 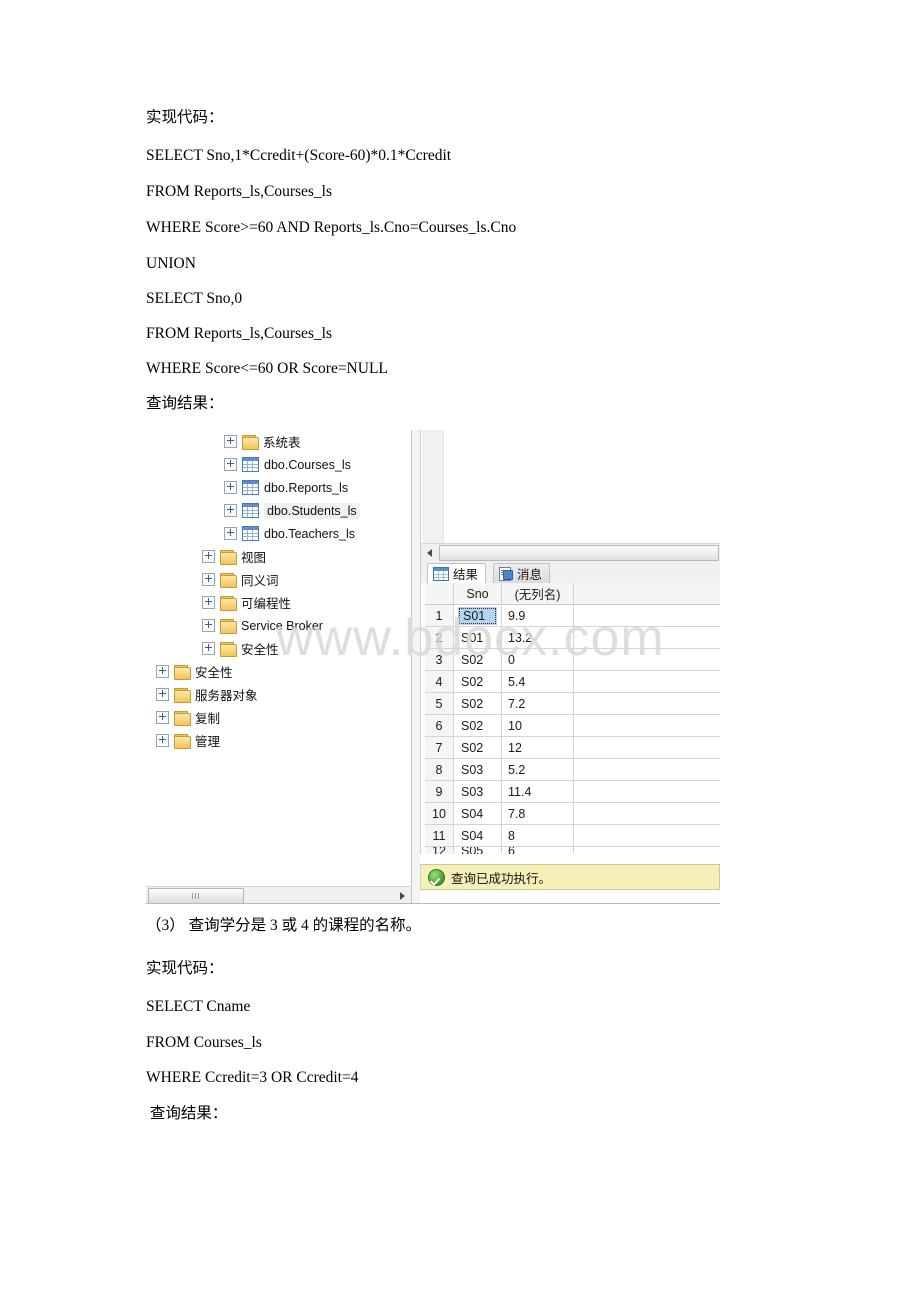 What do you see at coordinates (439, 726) in the screenshot?
I see `row-number-cell: 6` at bounding box center [439, 726].